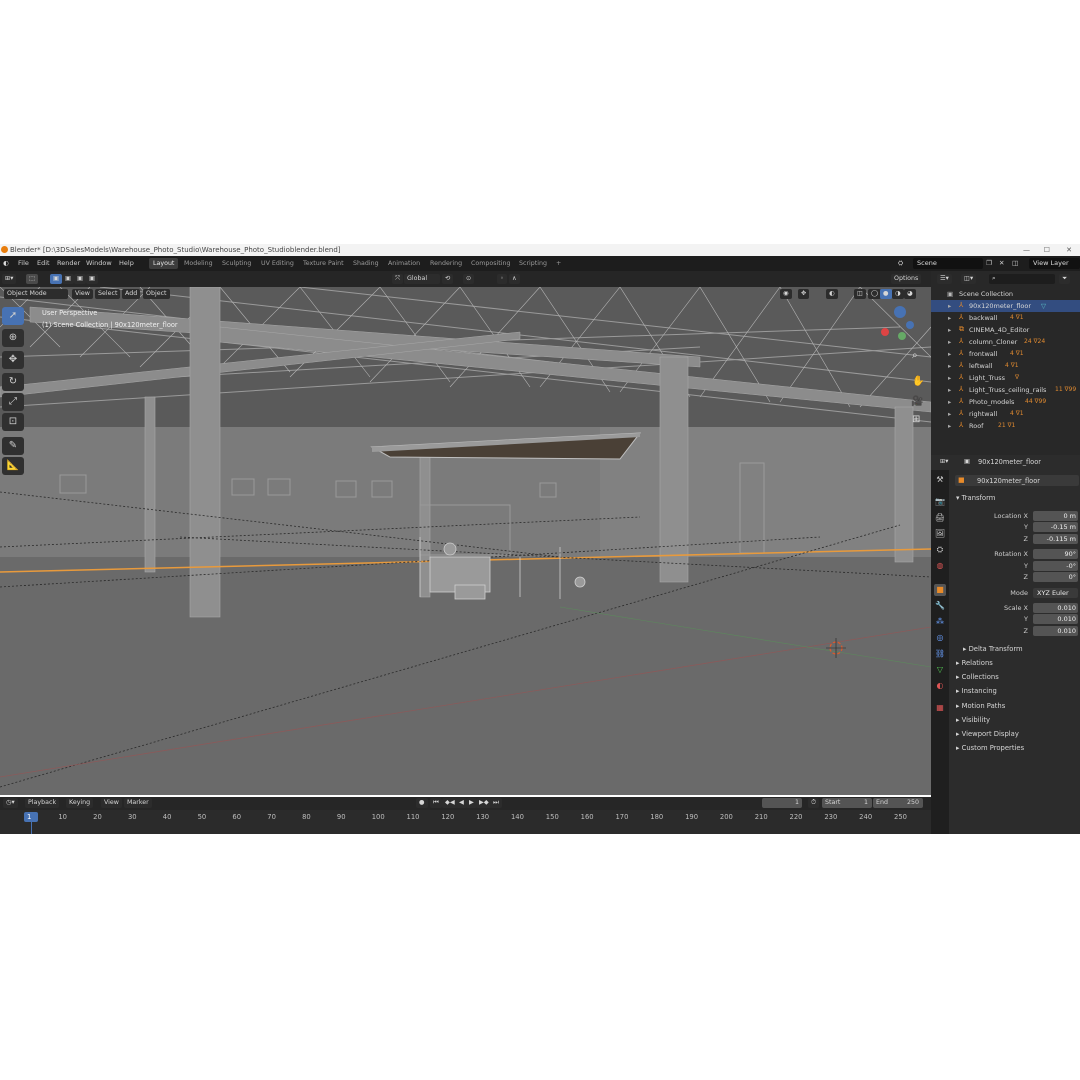  Describe the element at coordinates (422, 279) in the screenshot. I see `transform-orientation-select: Global` at that location.